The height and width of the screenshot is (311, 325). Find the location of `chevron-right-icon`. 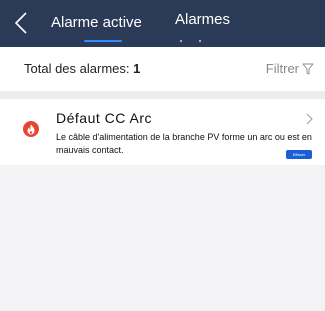

chevron-right-icon is located at coordinates (309, 119).